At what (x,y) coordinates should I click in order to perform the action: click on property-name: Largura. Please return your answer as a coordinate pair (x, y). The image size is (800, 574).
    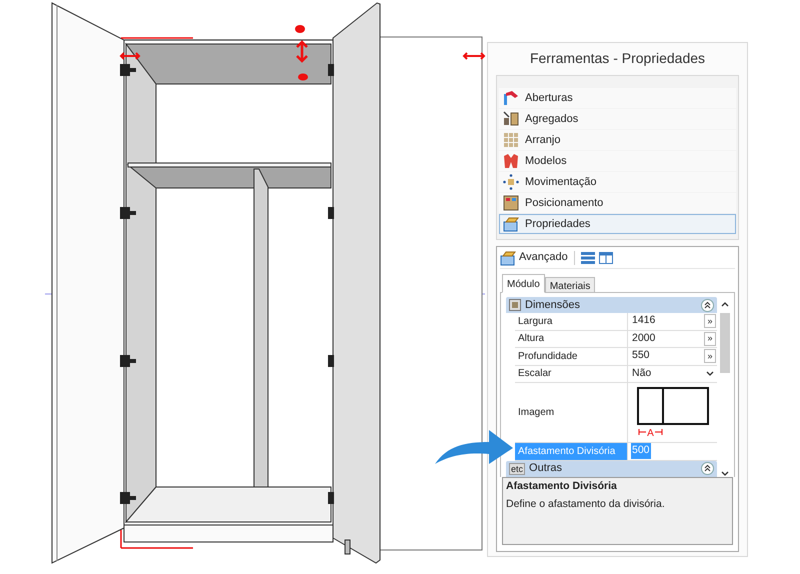
    Looking at the image, I should click on (571, 321).